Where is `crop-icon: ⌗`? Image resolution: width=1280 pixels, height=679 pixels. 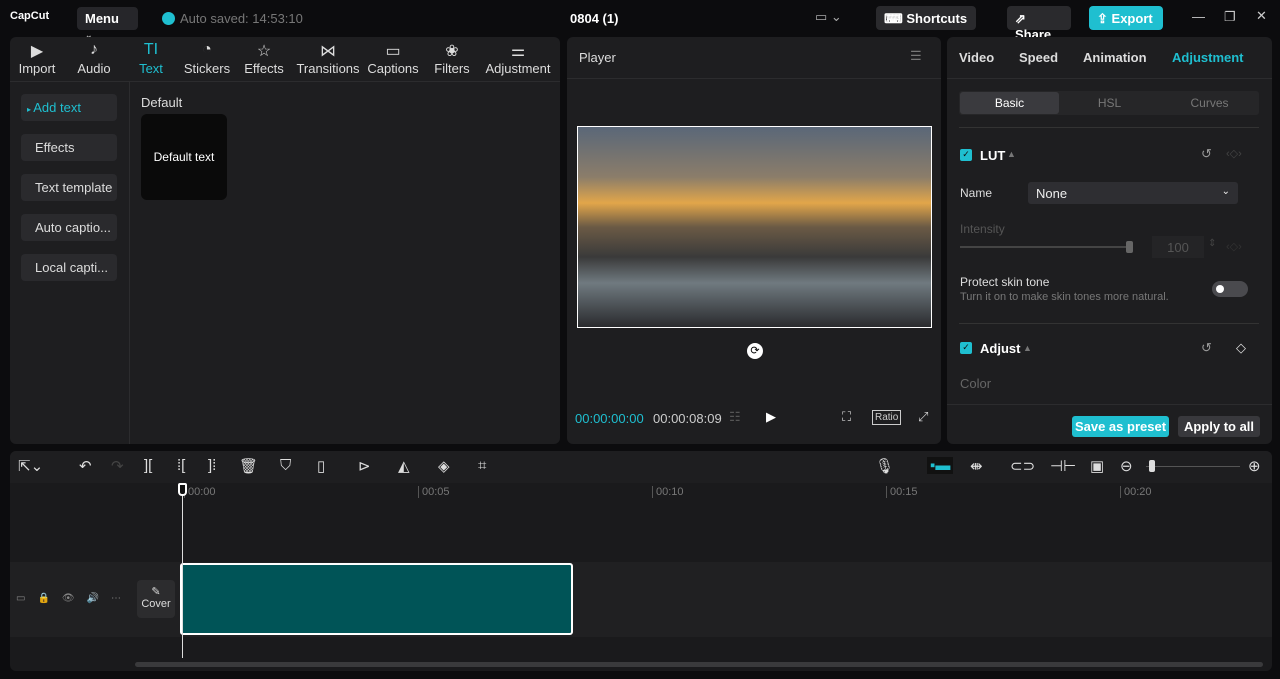 crop-icon: ⌗ is located at coordinates (482, 465).